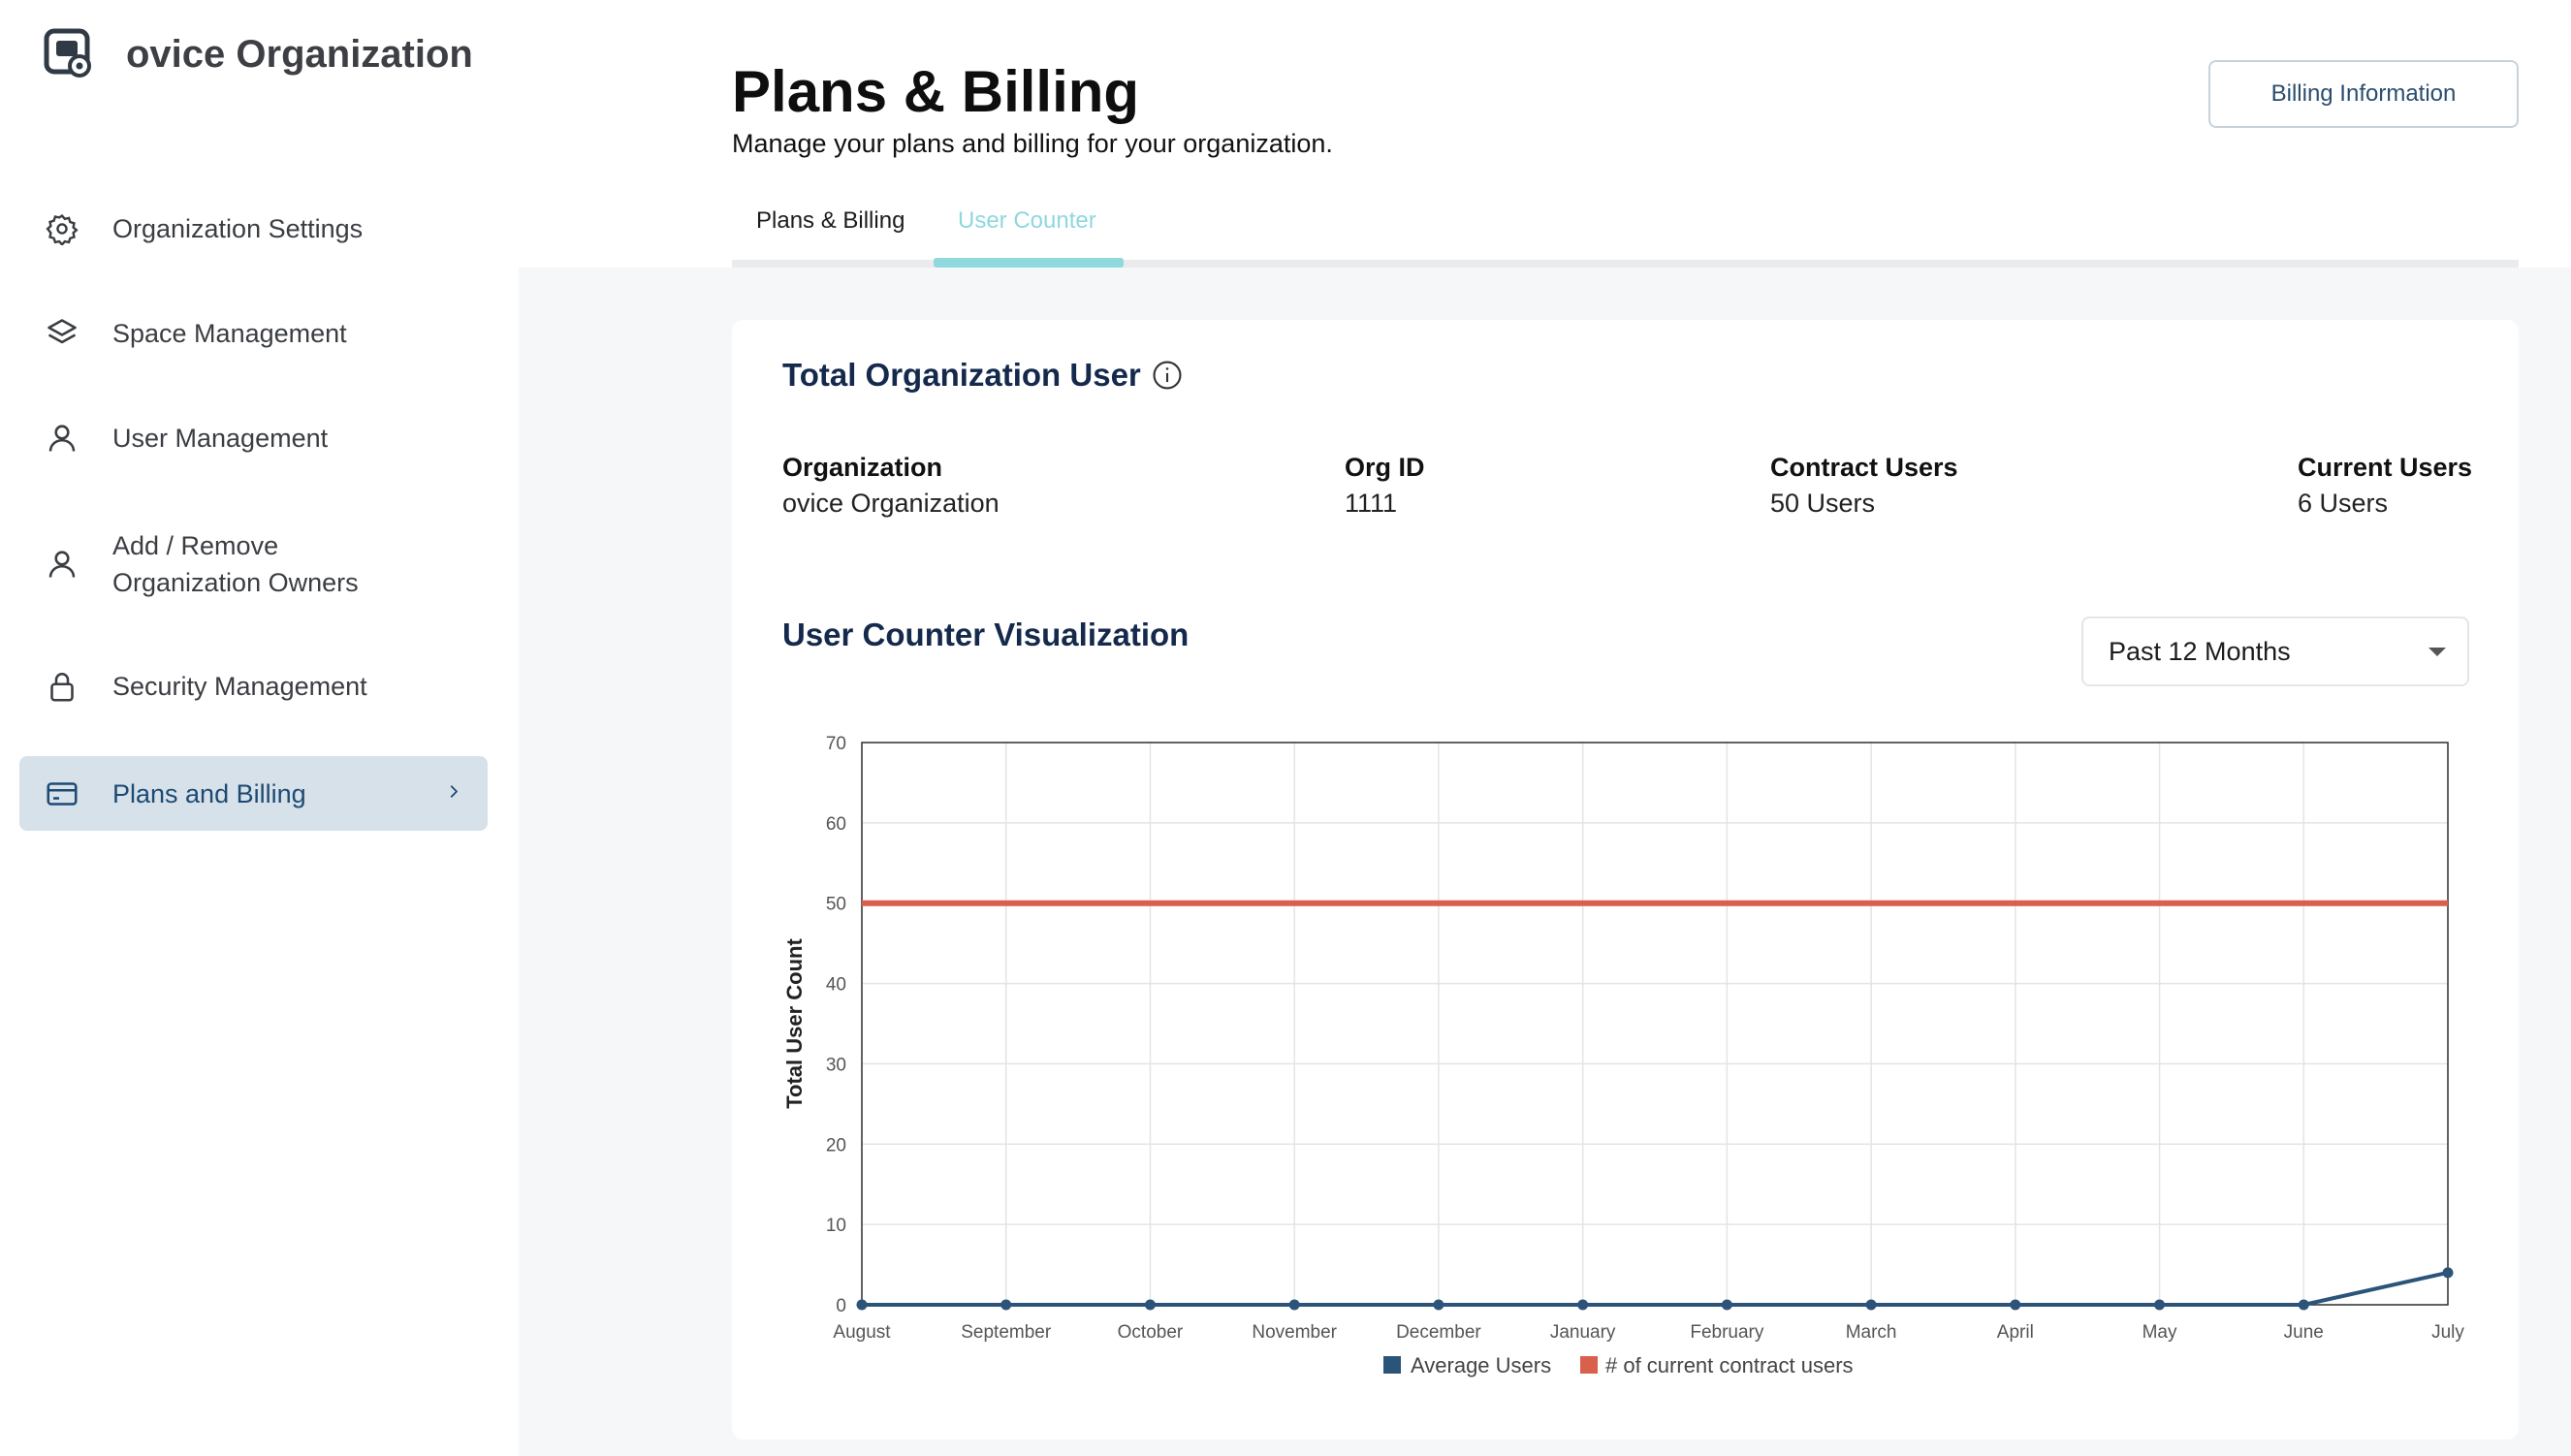  What do you see at coordinates (1583, 1333) in the screenshot?
I see `x-tick-label: January` at bounding box center [1583, 1333].